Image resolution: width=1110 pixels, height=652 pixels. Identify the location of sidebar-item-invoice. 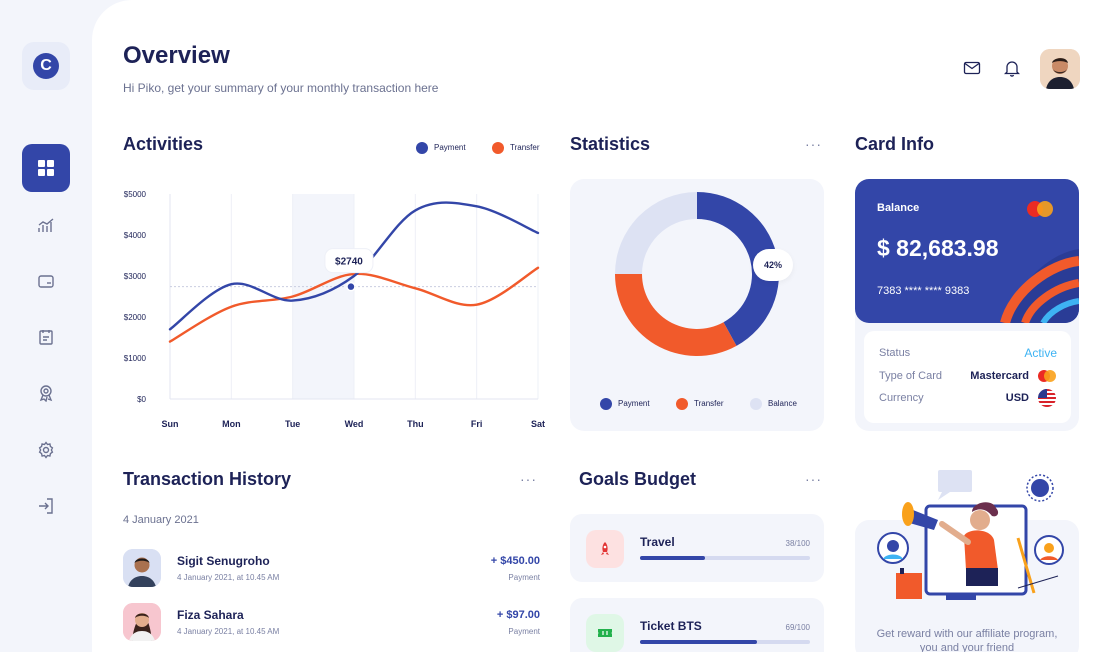
(46, 337).